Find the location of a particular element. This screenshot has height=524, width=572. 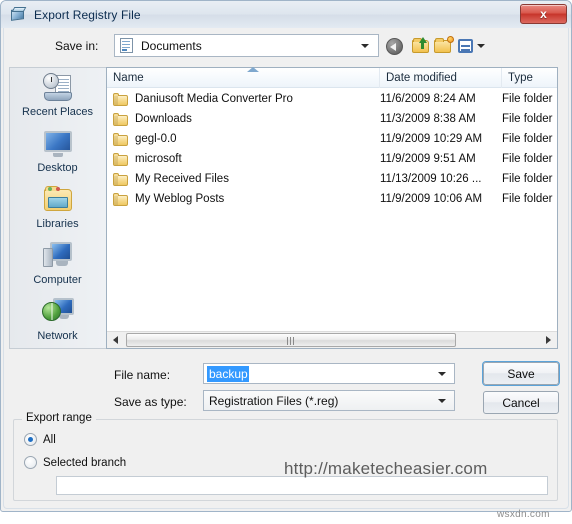

save-as-type-dropdown: Registration Files (*.reg) is located at coordinates (329, 400).